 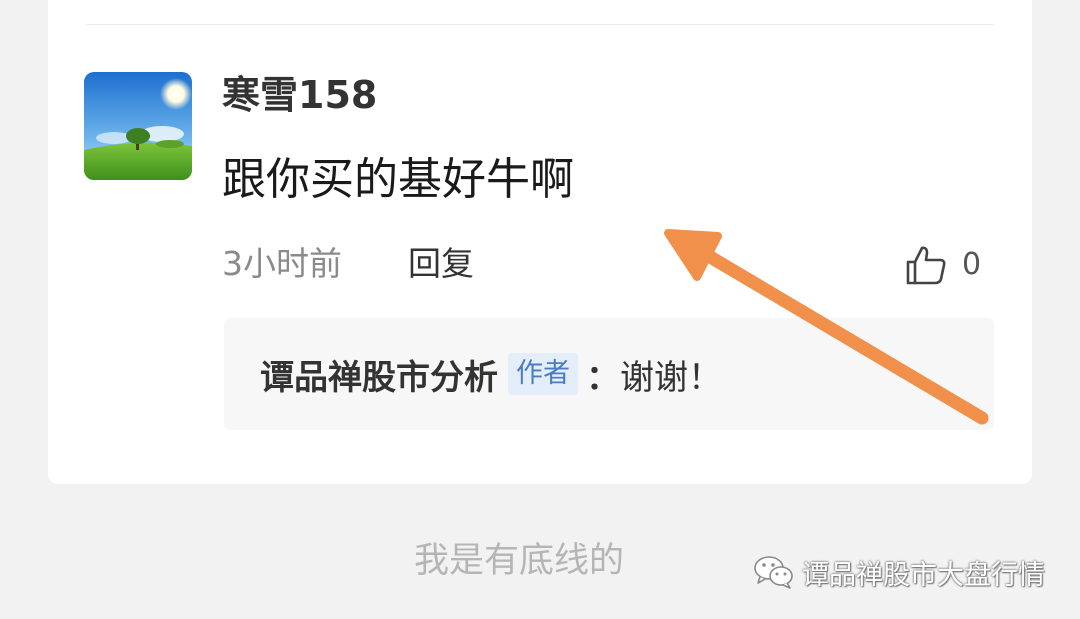 What do you see at coordinates (379, 374) in the screenshot?
I see `reply-author-name: 谭品禅股市分析` at bounding box center [379, 374].